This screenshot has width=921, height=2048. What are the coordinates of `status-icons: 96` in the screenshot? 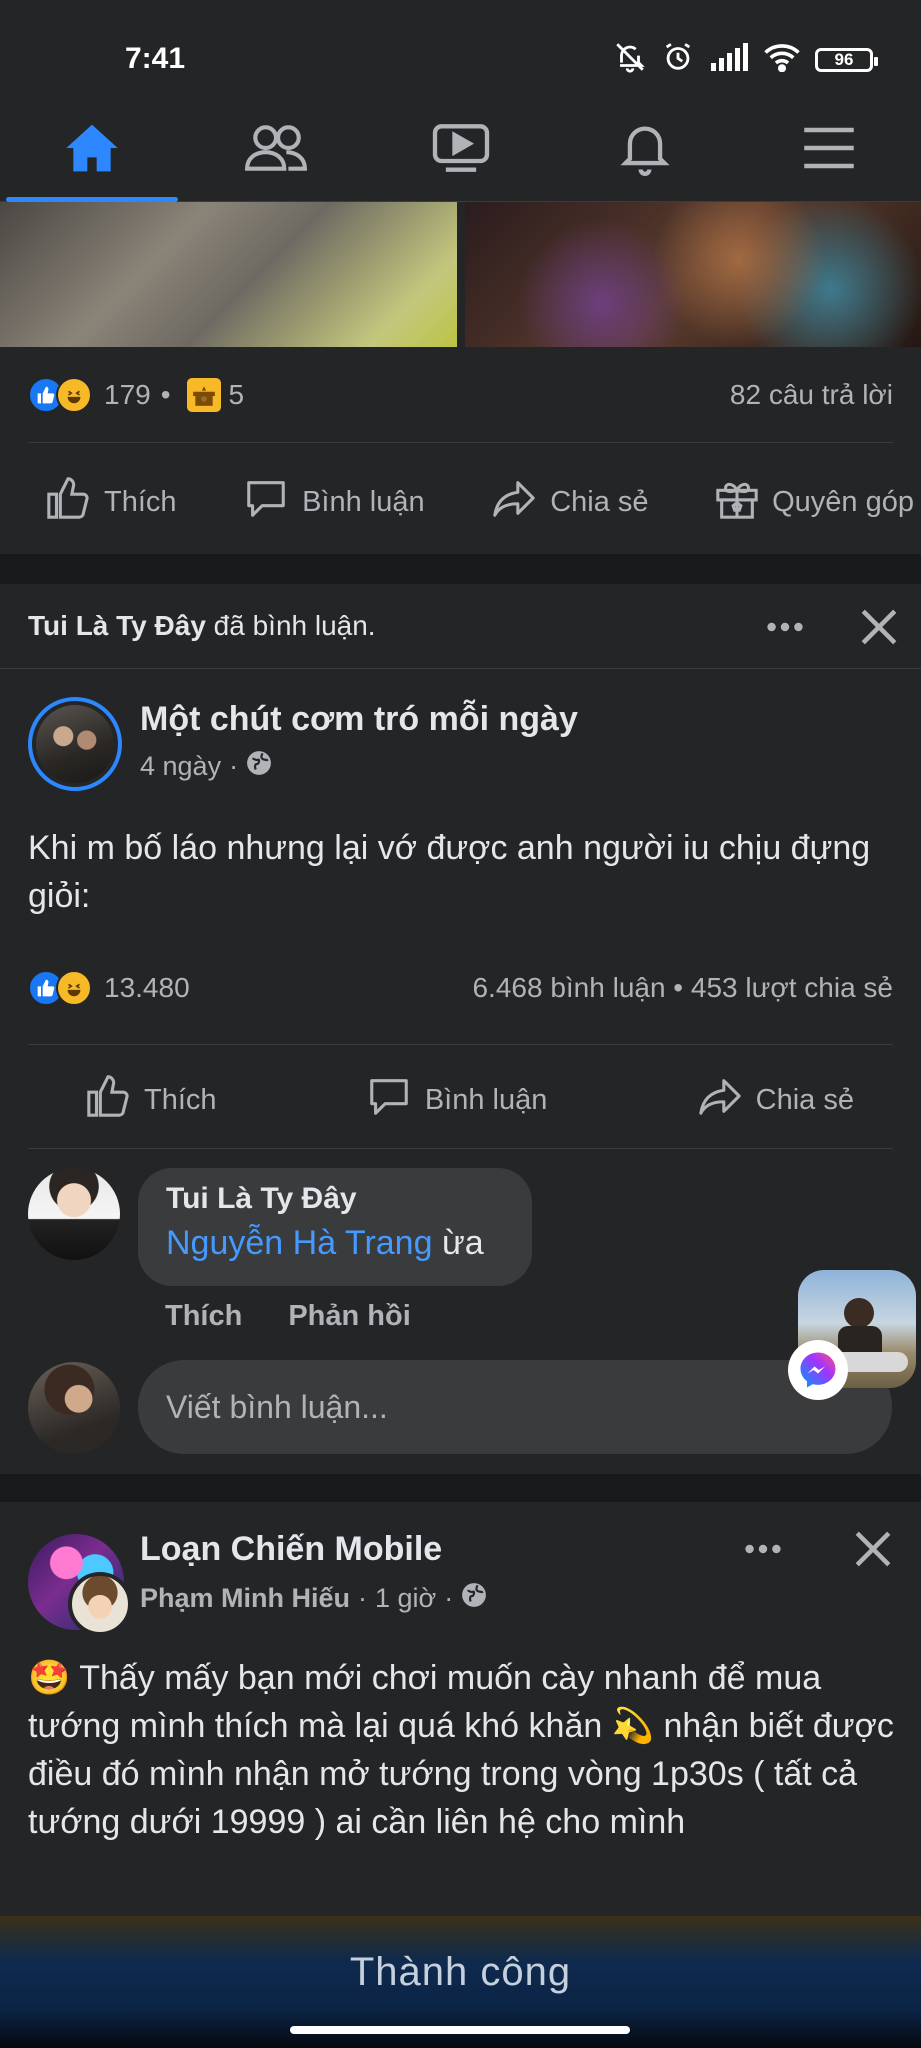 It's located at (745, 59).